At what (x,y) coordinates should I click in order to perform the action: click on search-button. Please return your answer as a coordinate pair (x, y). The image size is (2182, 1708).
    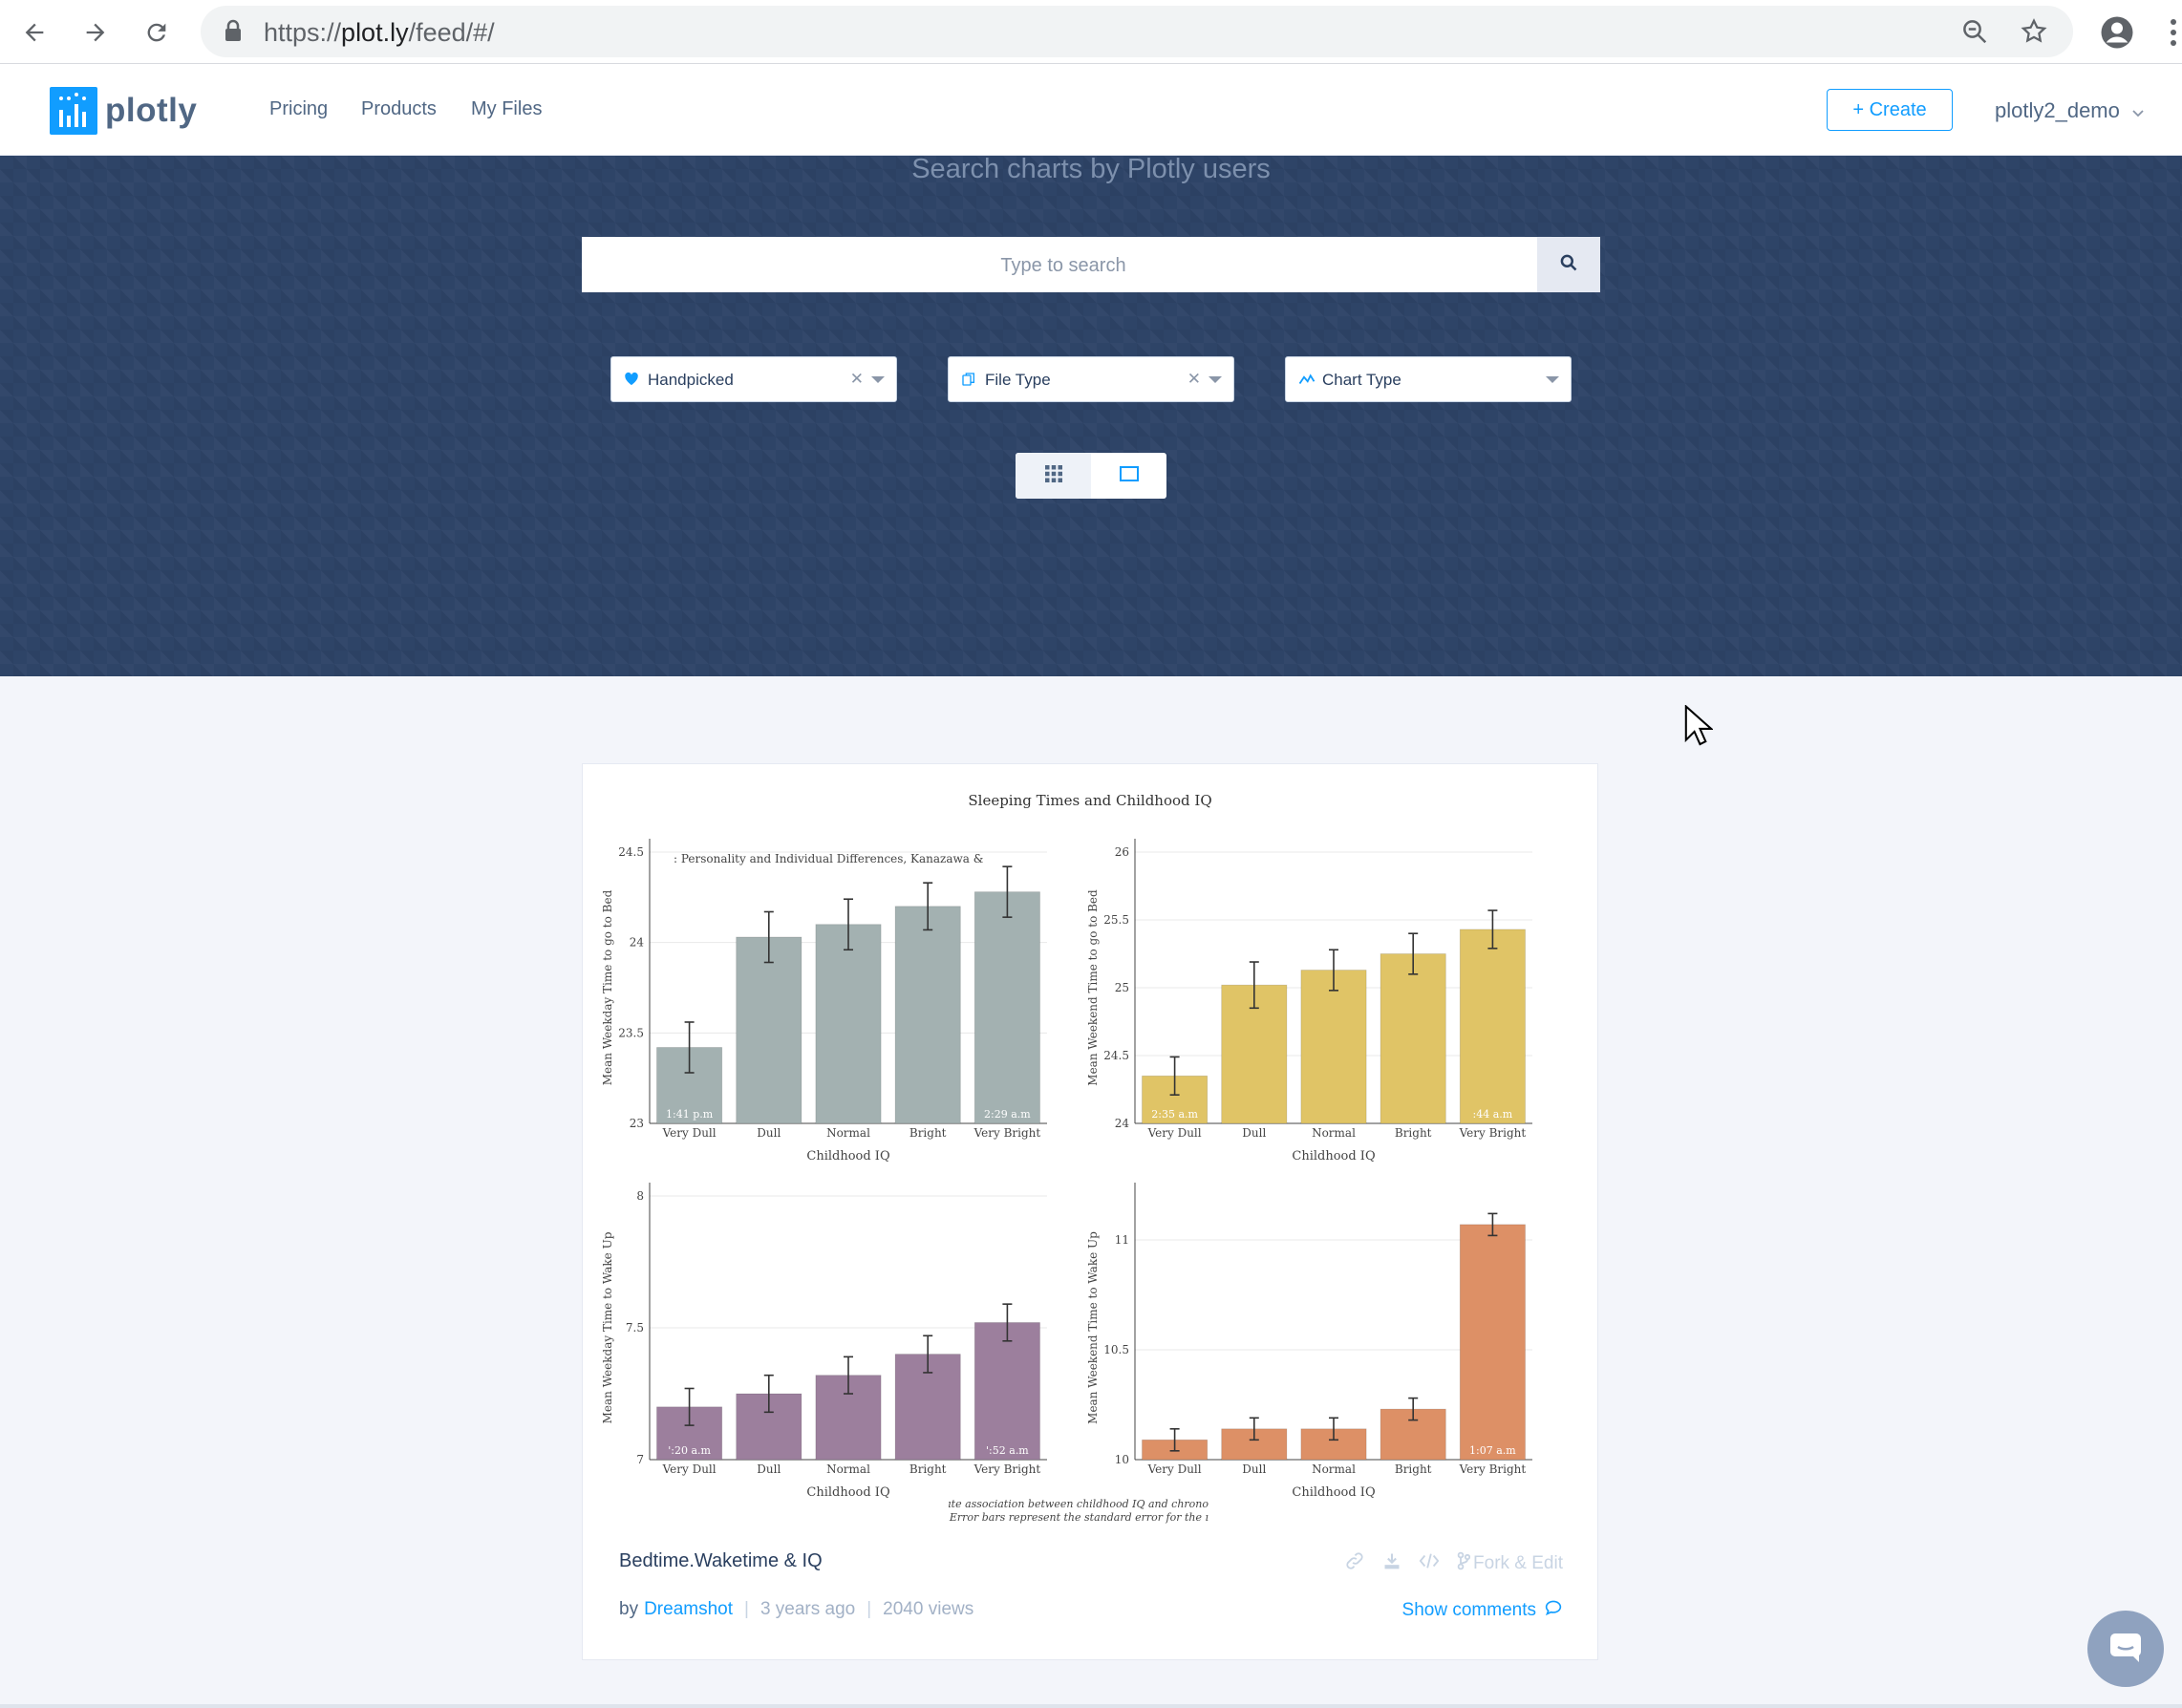
    Looking at the image, I should click on (1569, 264).